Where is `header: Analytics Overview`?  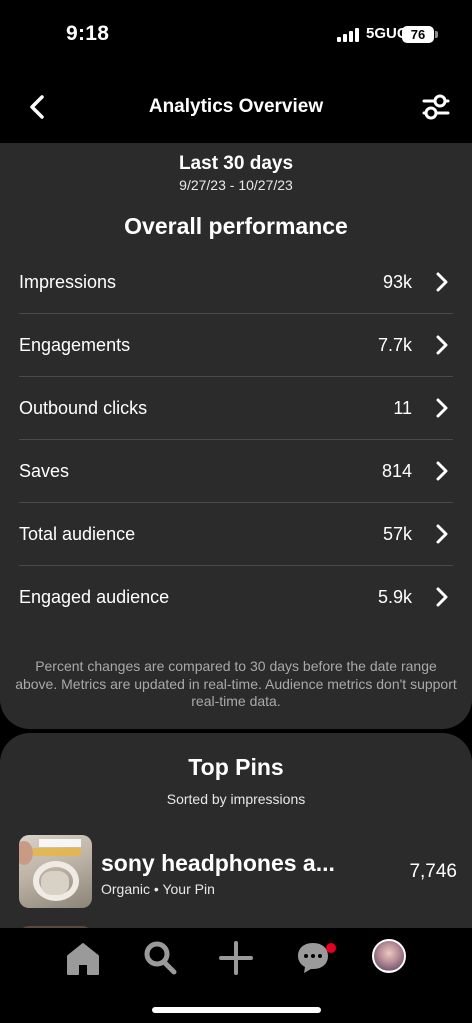 header: Analytics Overview is located at coordinates (236, 108).